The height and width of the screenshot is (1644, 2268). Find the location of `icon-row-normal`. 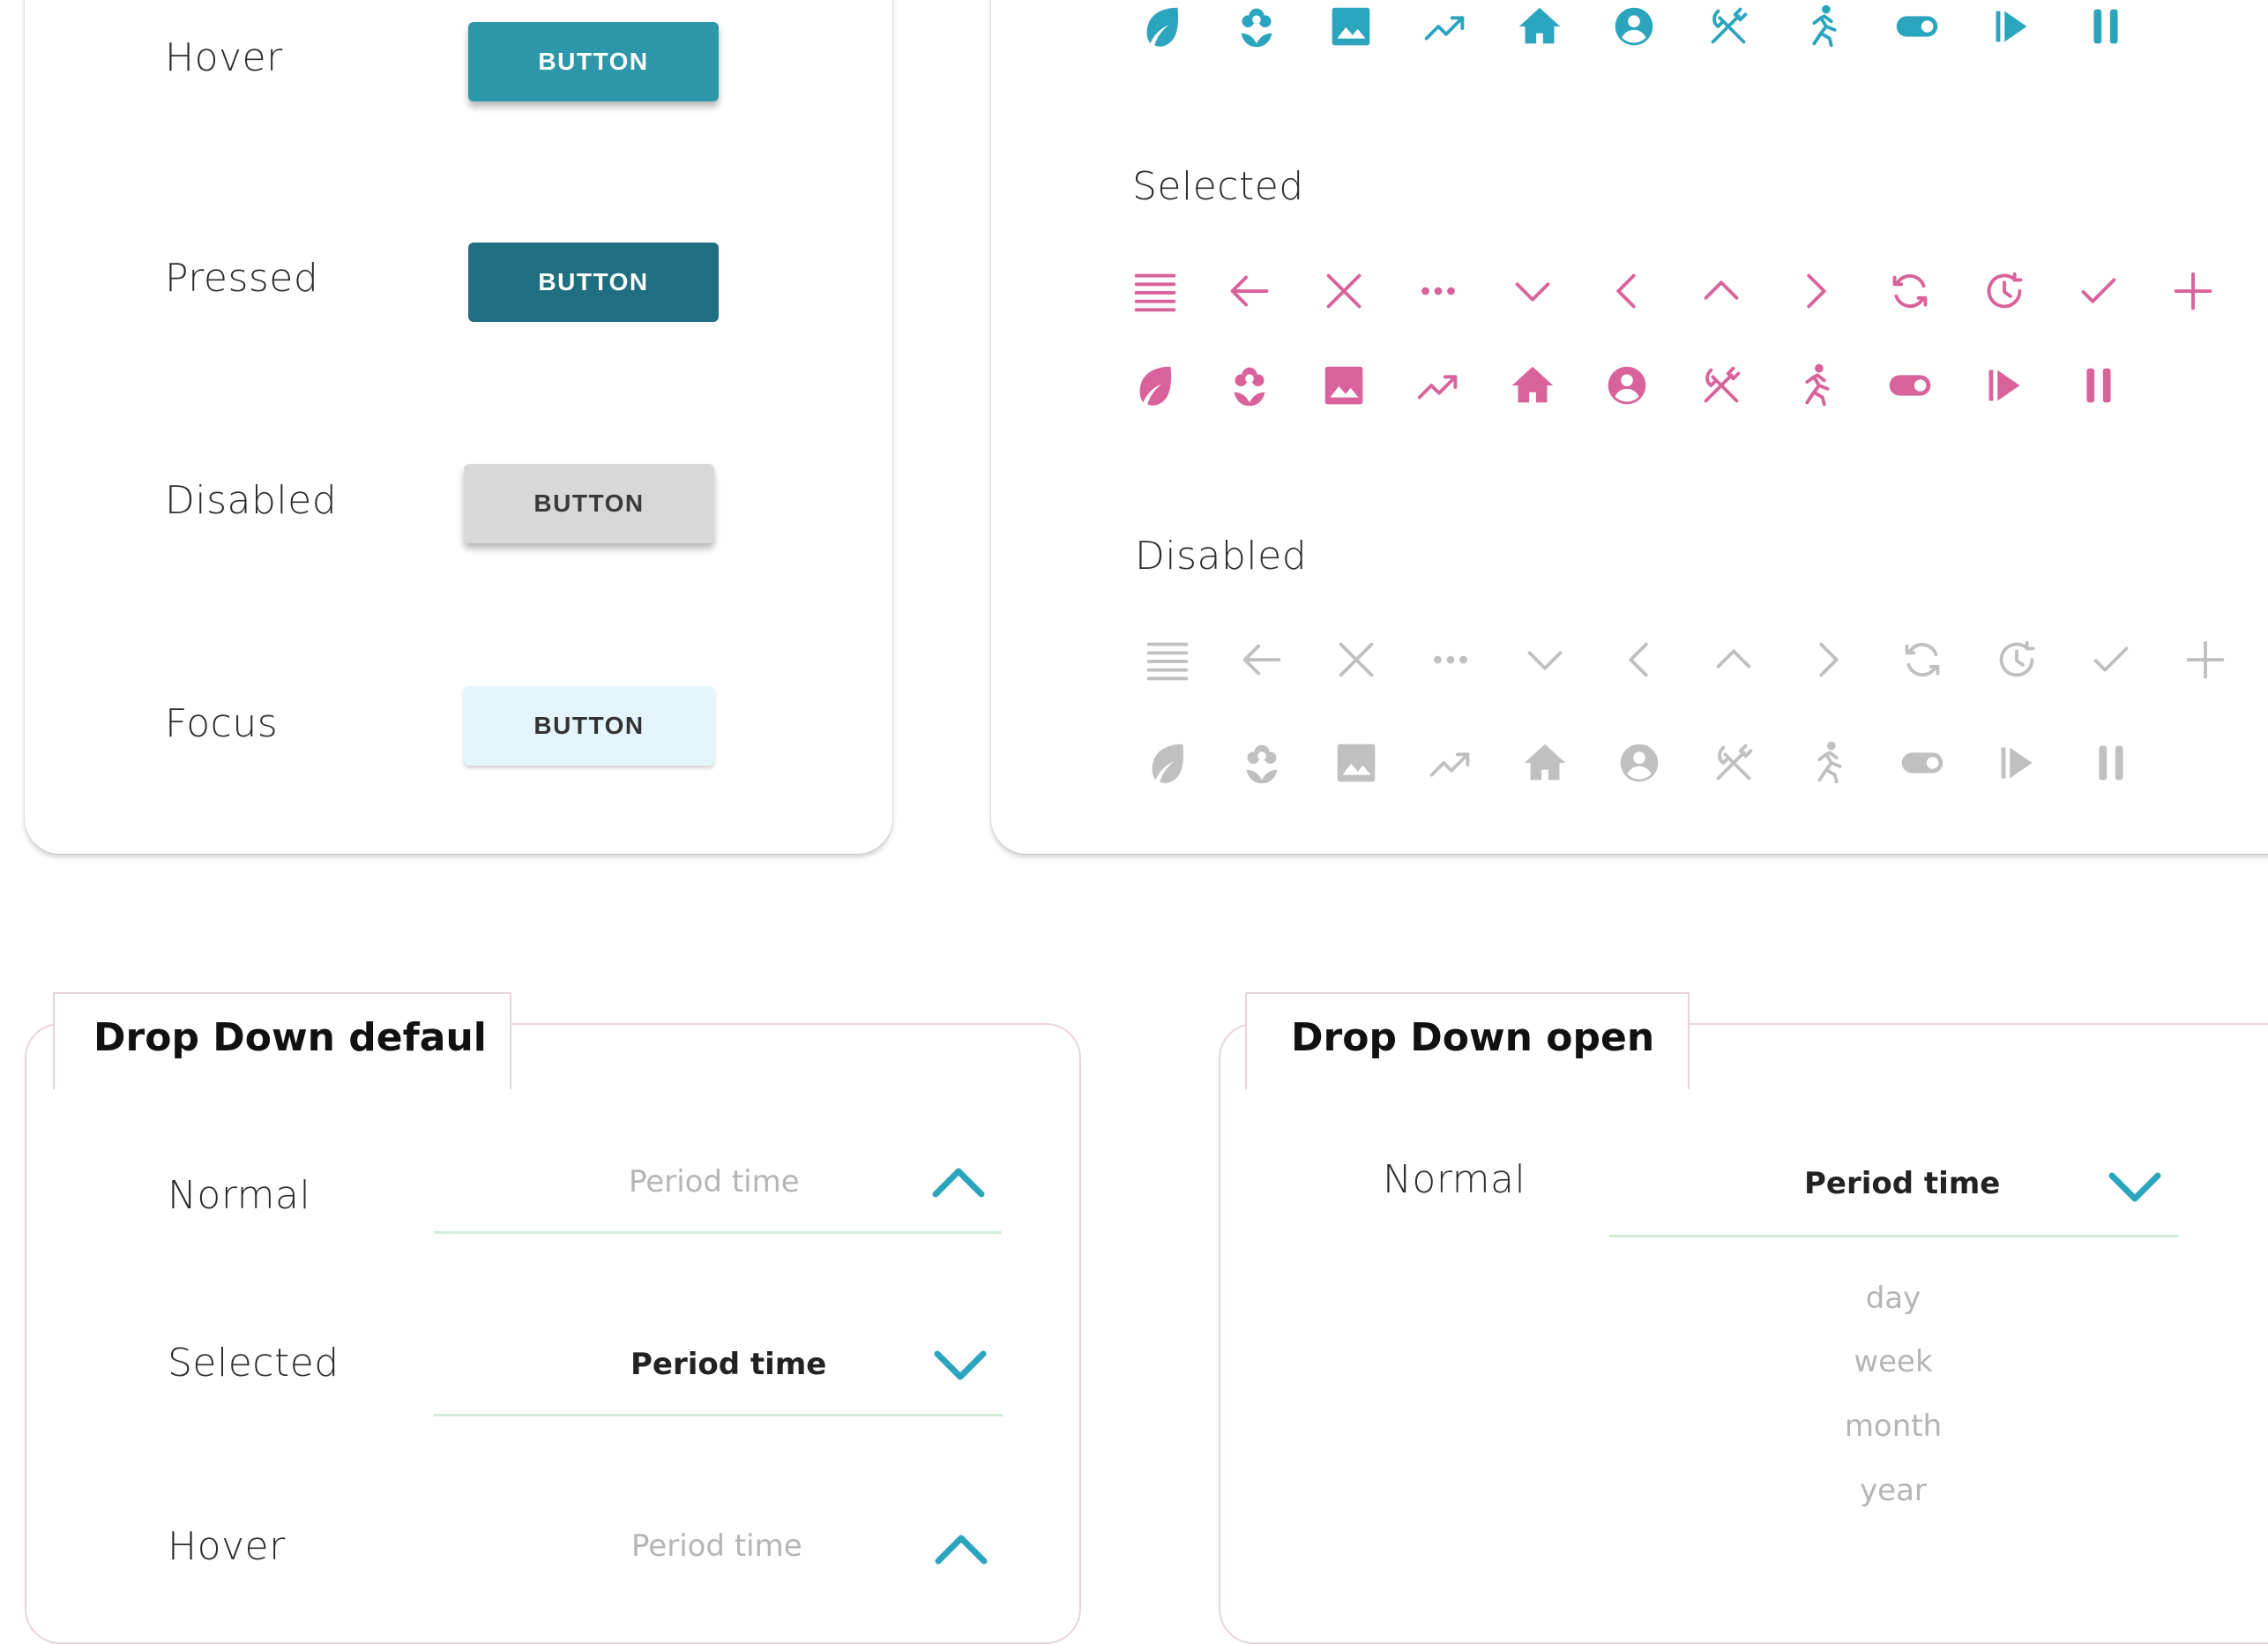

icon-row-normal is located at coordinates (1650, 28).